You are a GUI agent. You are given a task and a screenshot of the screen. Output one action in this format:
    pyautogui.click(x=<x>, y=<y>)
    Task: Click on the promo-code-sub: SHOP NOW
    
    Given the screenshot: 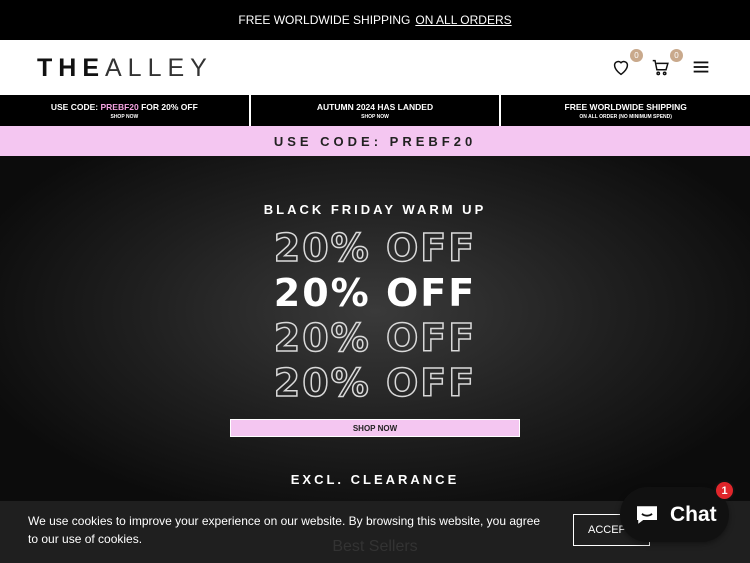 What is the action you would take?
    pyautogui.click(x=124, y=116)
    